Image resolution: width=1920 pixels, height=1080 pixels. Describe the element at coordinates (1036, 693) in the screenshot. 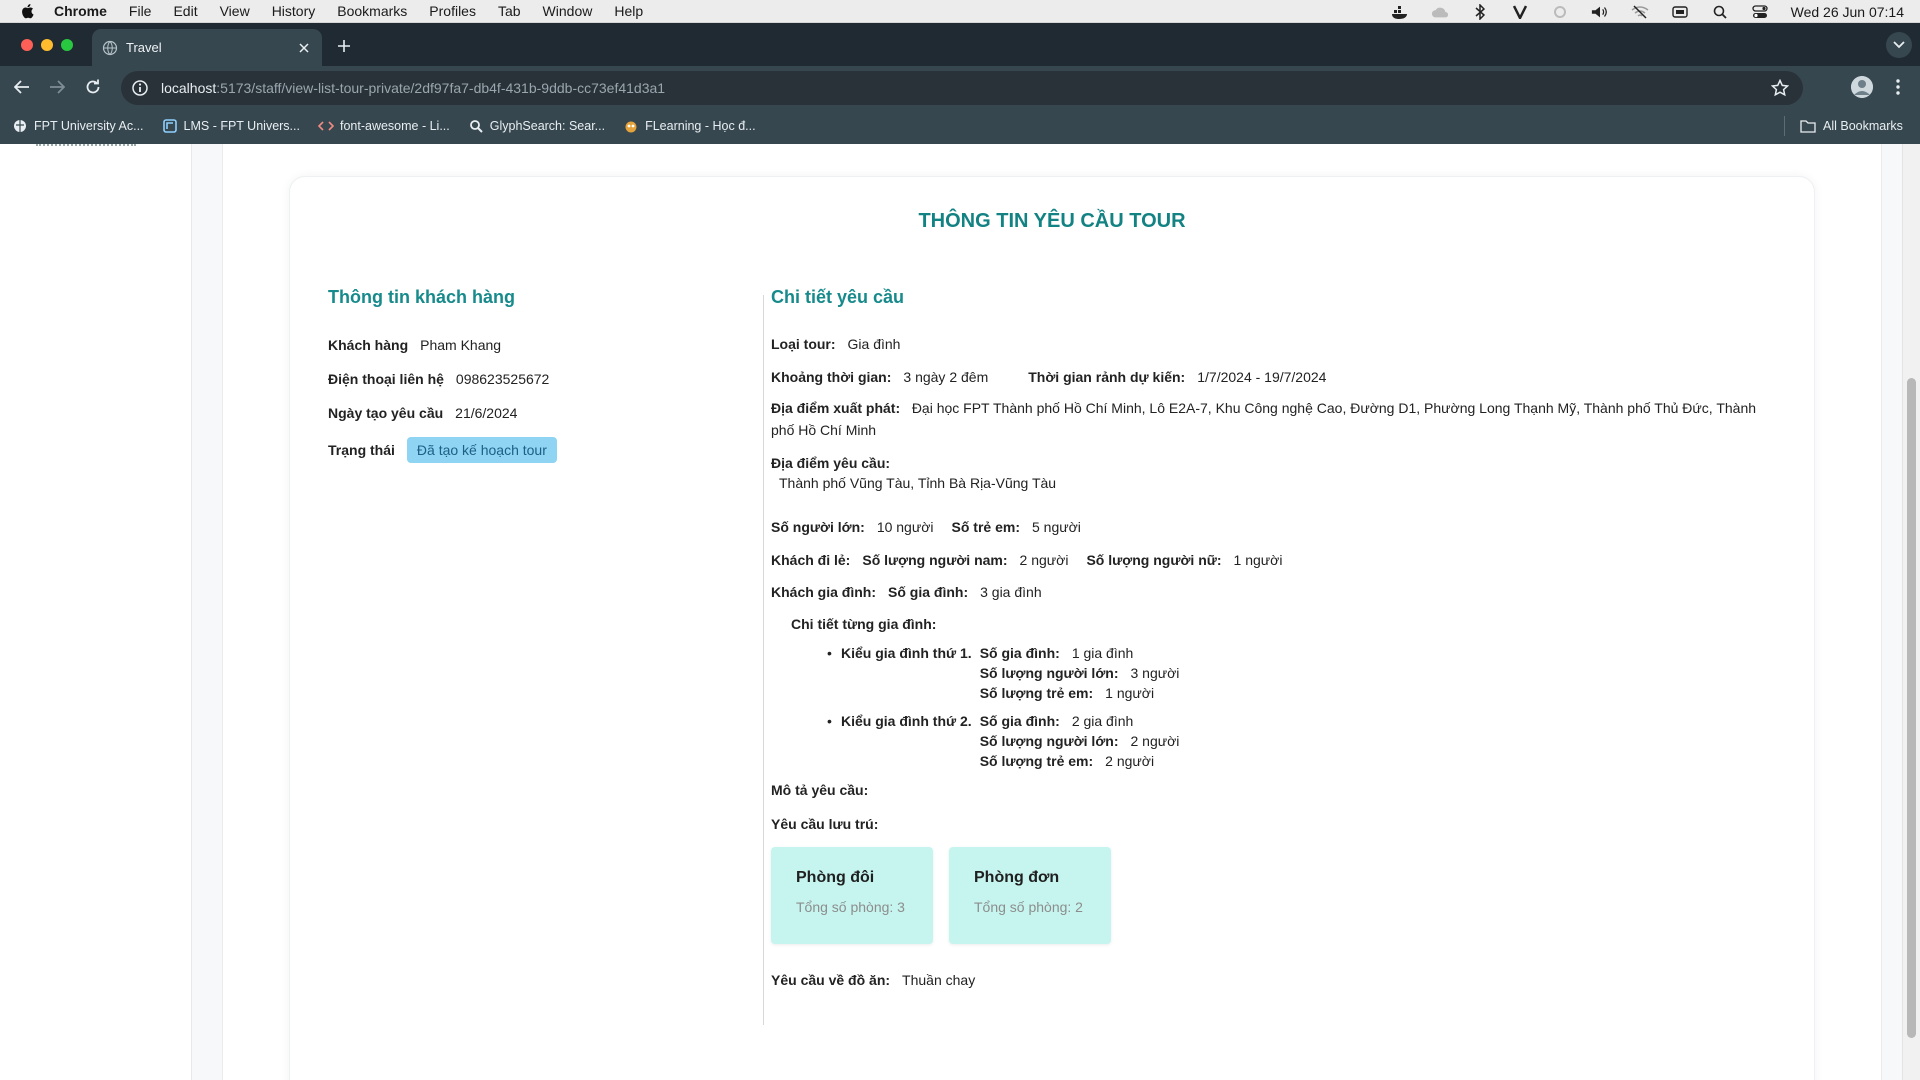

I see `family-children-label: Số lượng trẻ em:` at that location.